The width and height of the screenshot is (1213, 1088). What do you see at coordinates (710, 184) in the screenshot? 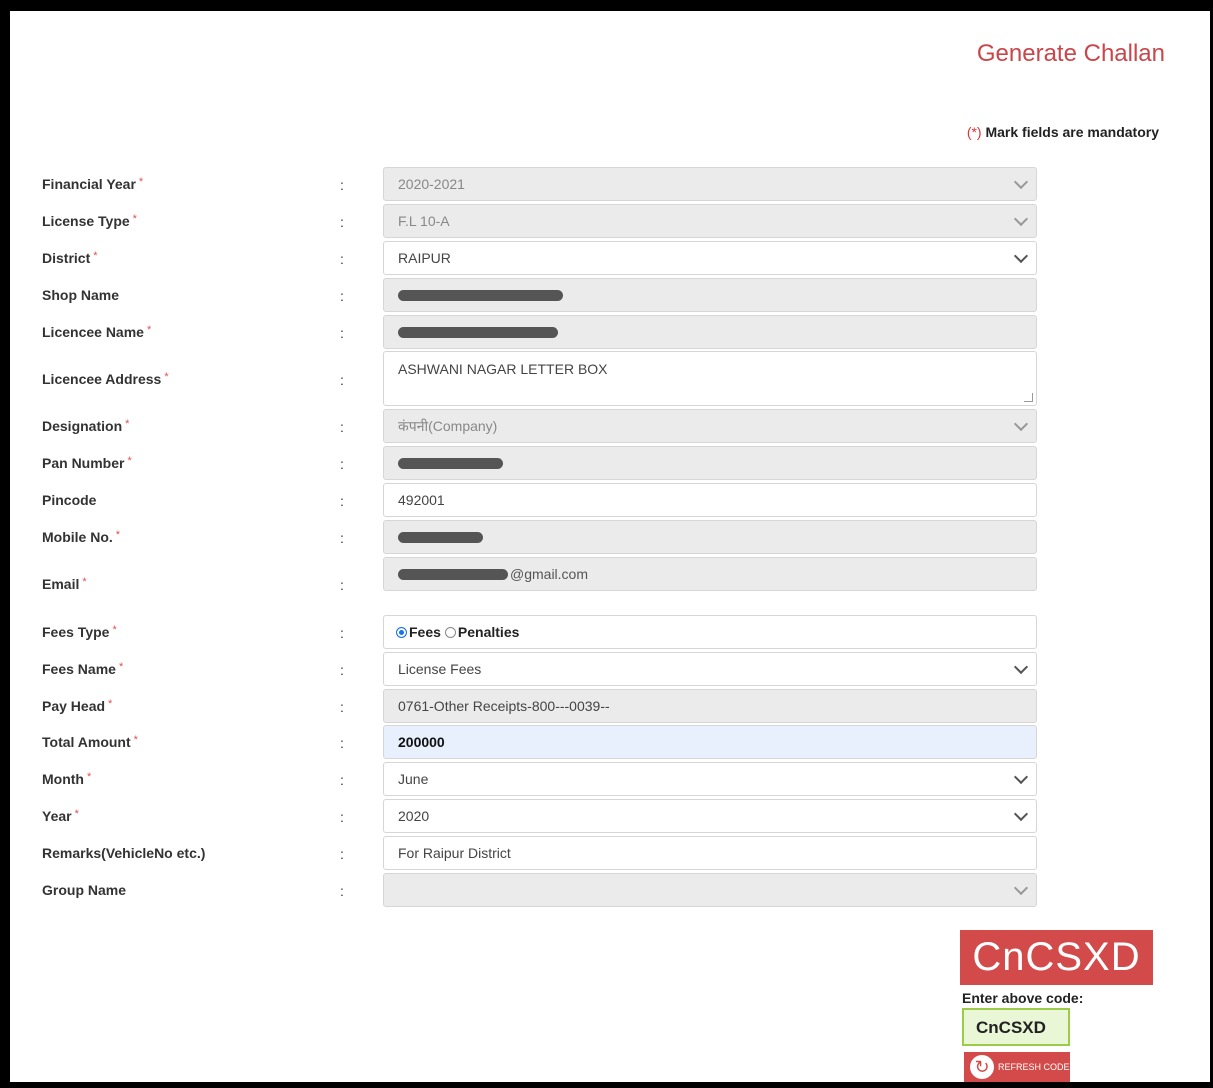
I see `financial-year-select: 2020-2021` at bounding box center [710, 184].